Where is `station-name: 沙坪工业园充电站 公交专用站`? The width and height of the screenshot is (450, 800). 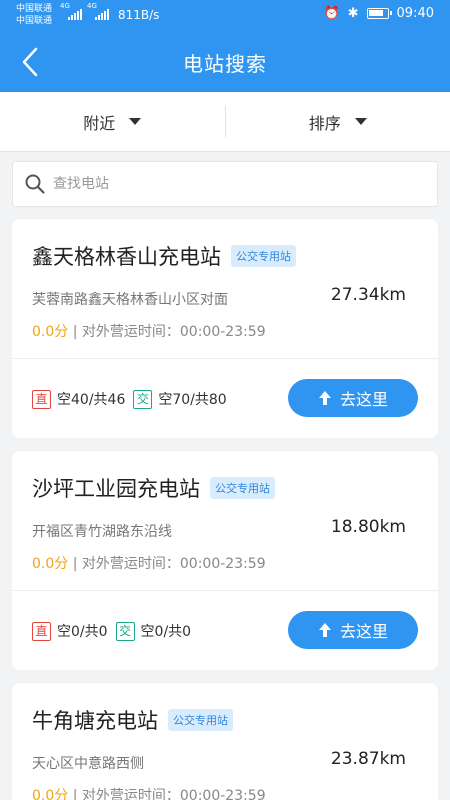
station-name: 沙坪工业园充电站 公交专用站 is located at coordinates (153, 488).